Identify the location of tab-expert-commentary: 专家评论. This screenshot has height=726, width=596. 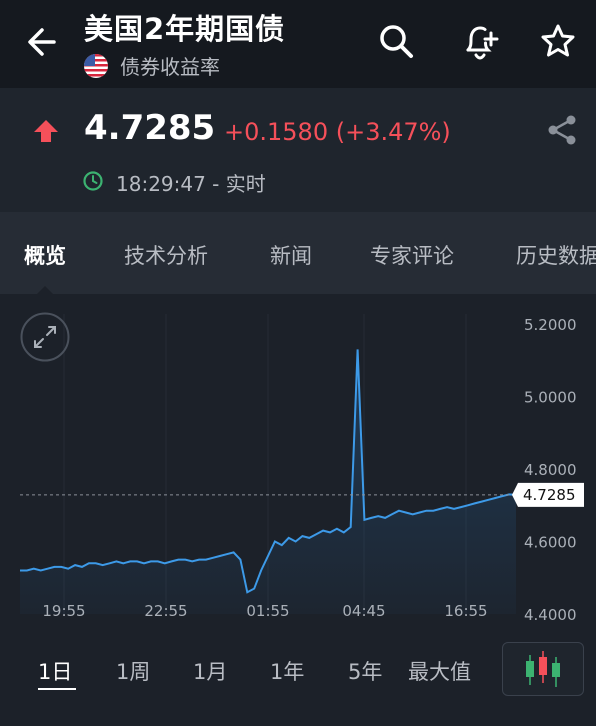
(412, 255).